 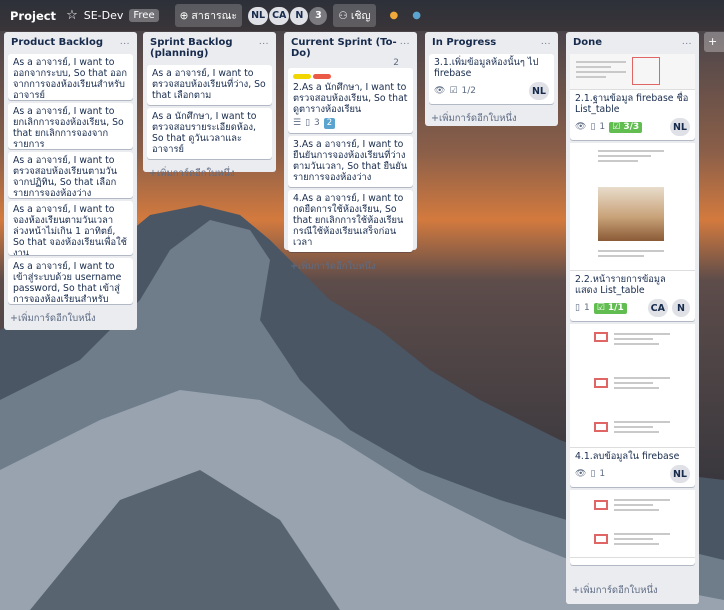 I want to click on list-title: Product Backlog, so click(x=57, y=42).